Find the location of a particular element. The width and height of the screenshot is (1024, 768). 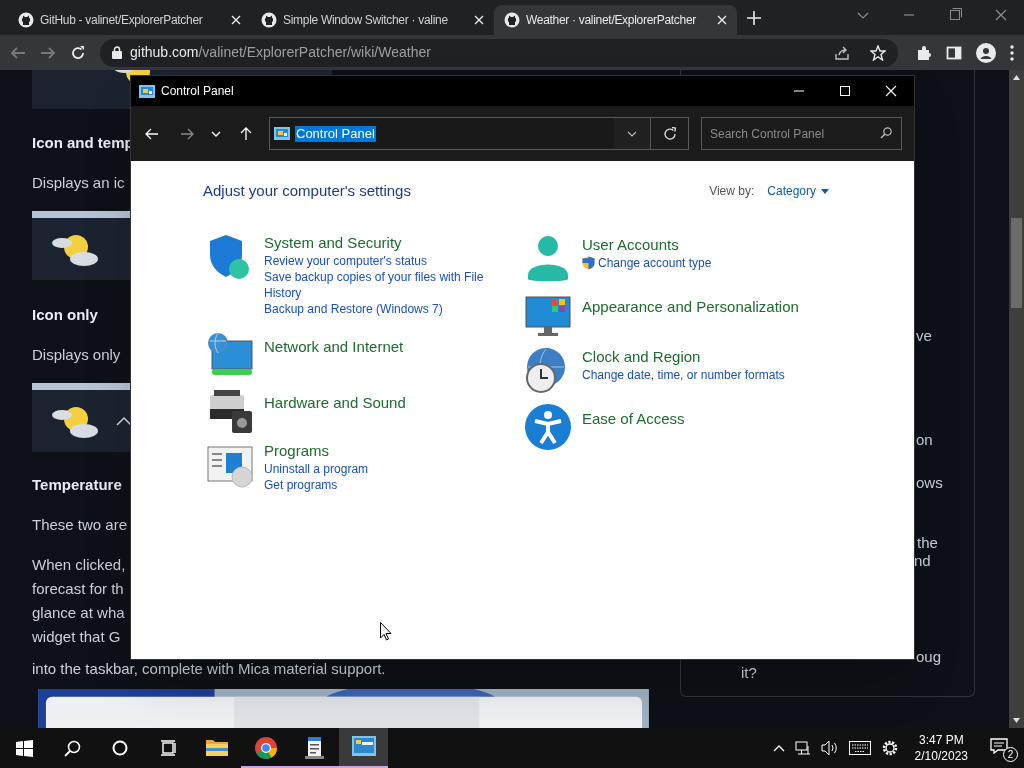

address-text: Control Panel is located at coordinates (335, 133).